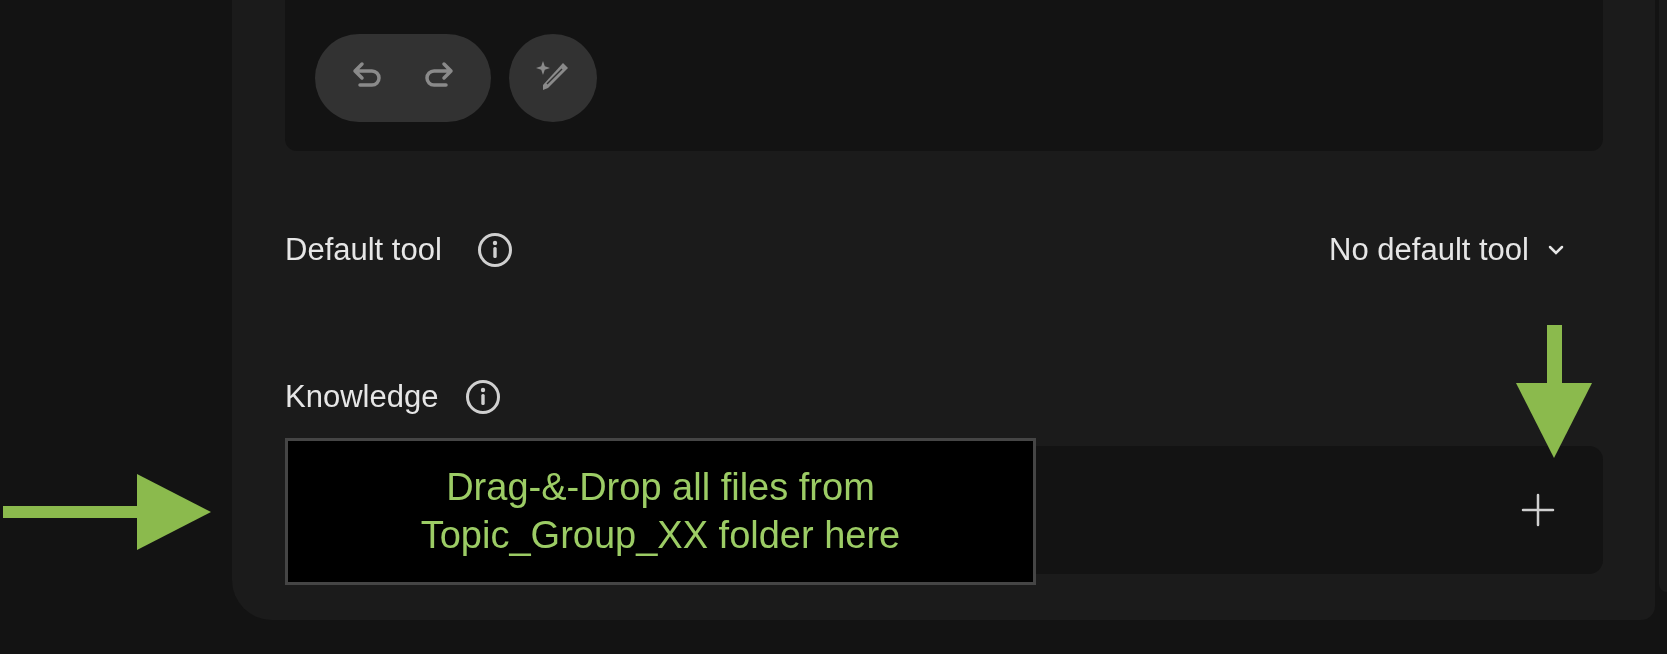  Describe the element at coordinates (1538, 510) in the screenshot. I see `add-icon` at that location.